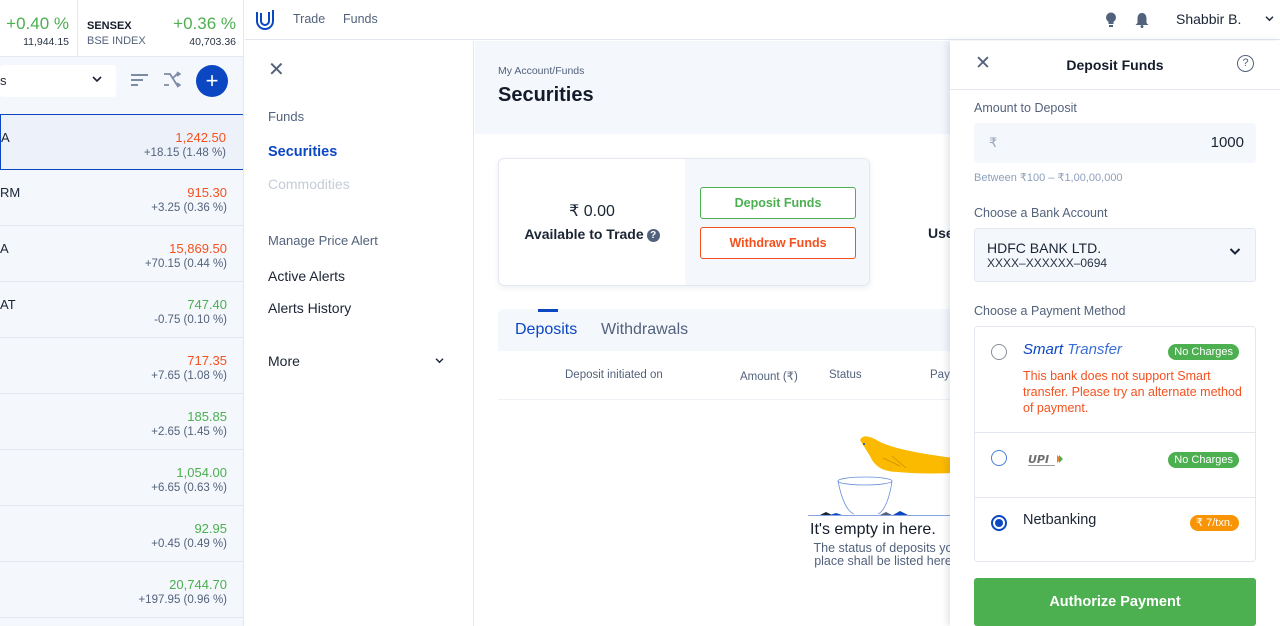 The image size is (1280, 626). I want to click on watchlist-row: 1,054.00 +6.65 (0.63 %), so click(121, 478).